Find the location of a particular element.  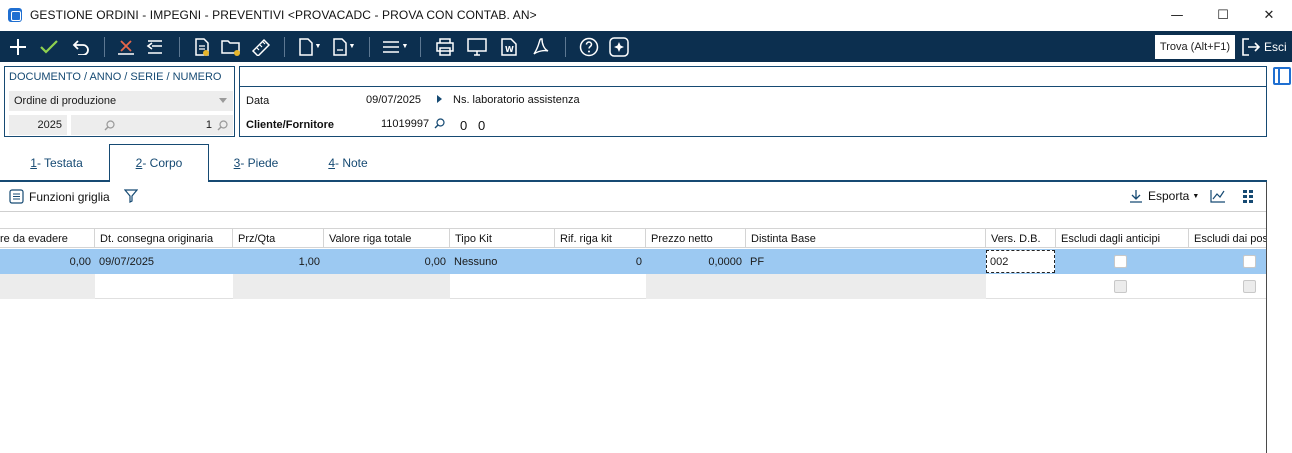

new-icon is located at coordinates (18, 46).